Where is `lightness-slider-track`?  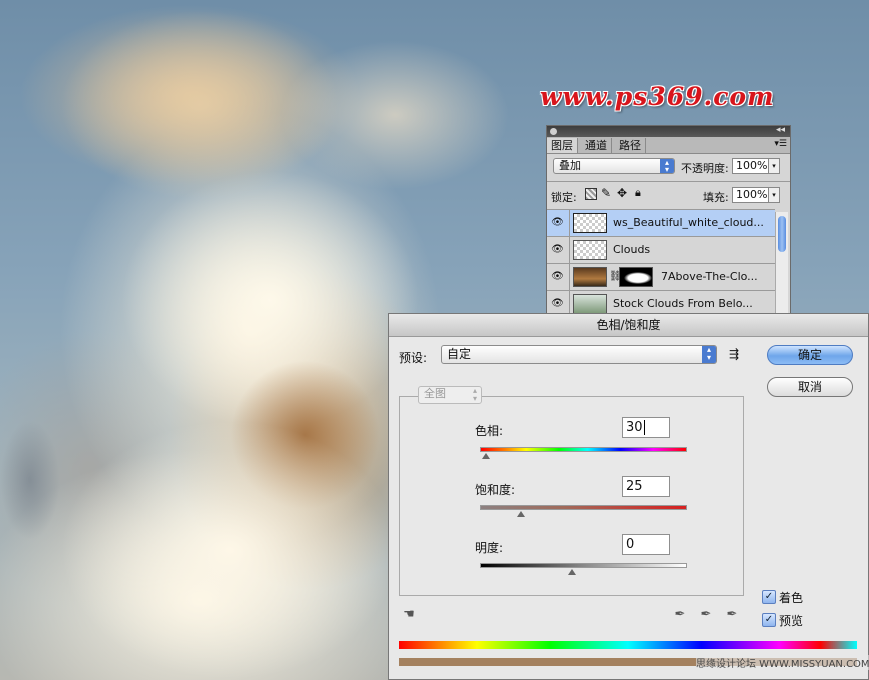 lightness-slider-track is located at coordinates (583, 565).